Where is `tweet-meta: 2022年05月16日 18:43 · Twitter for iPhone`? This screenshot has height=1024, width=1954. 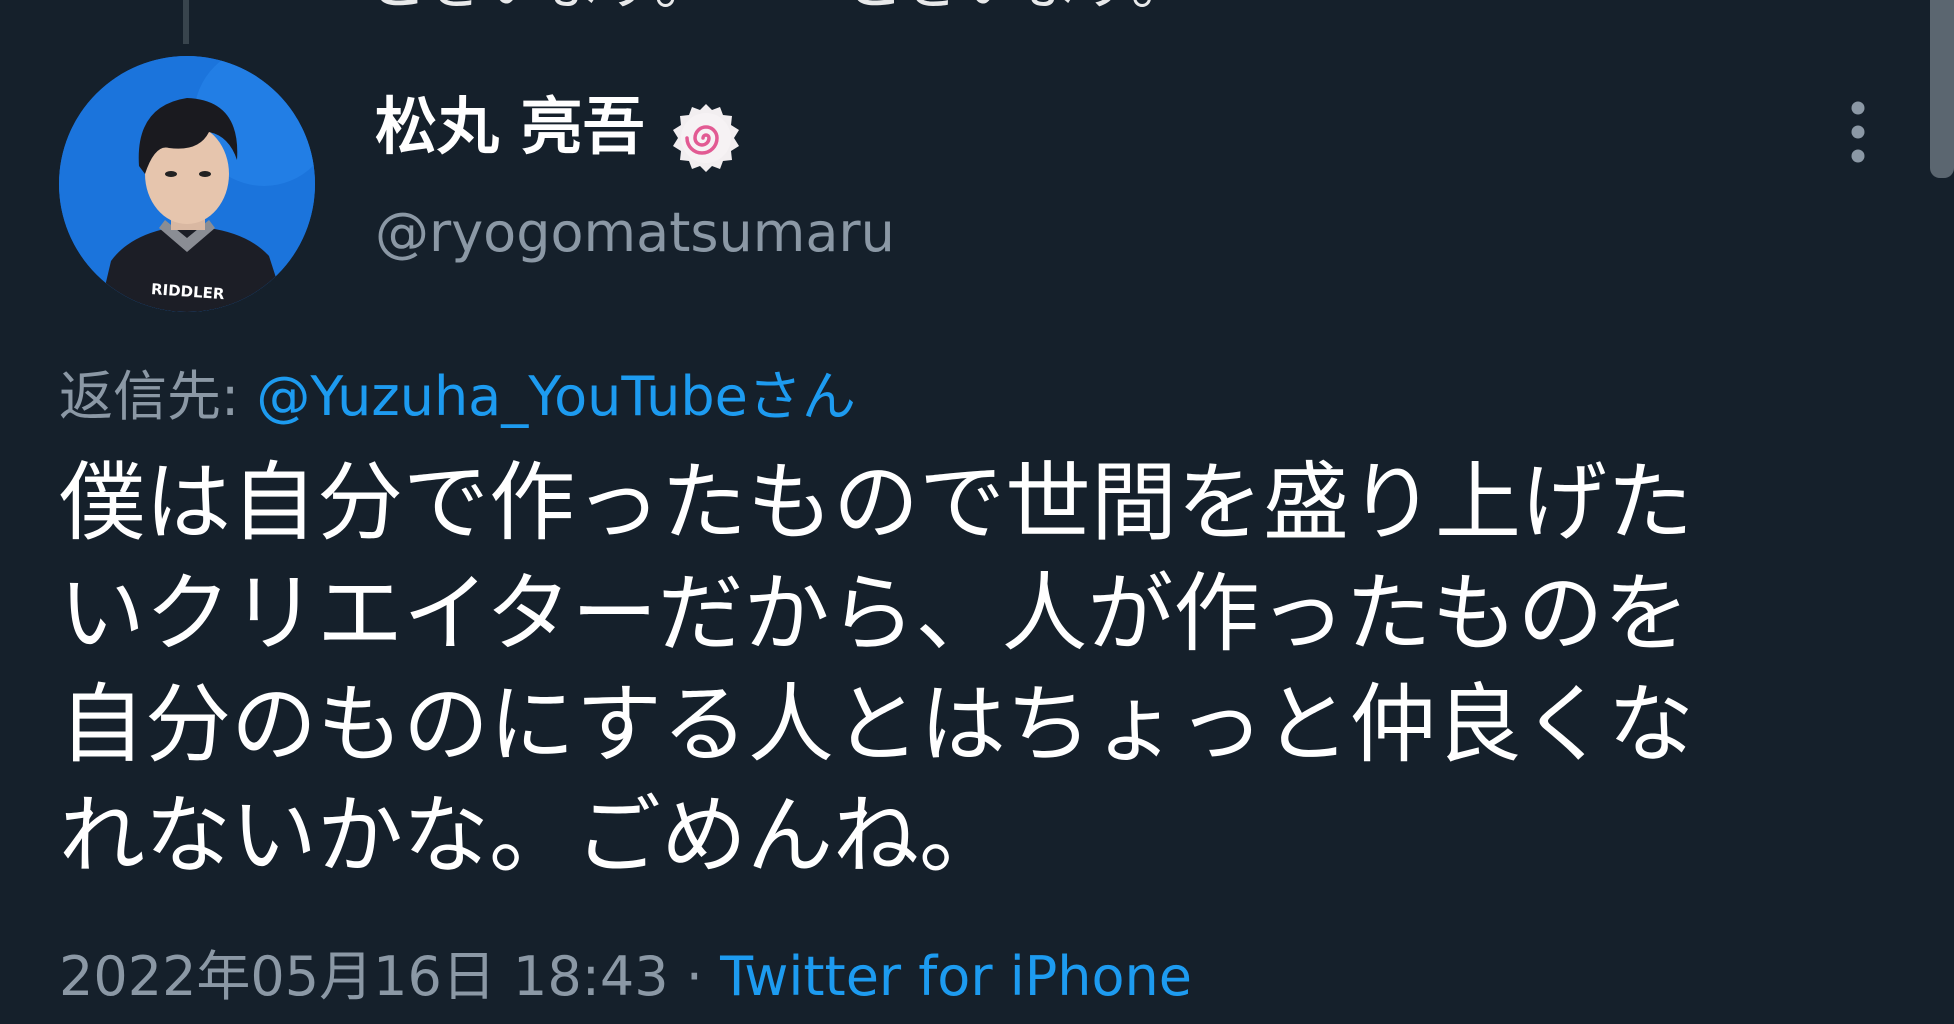 tweet-meta: 2022年05月16日 18:43 · Twitter for iPhone is located at coordinates (625, 977).